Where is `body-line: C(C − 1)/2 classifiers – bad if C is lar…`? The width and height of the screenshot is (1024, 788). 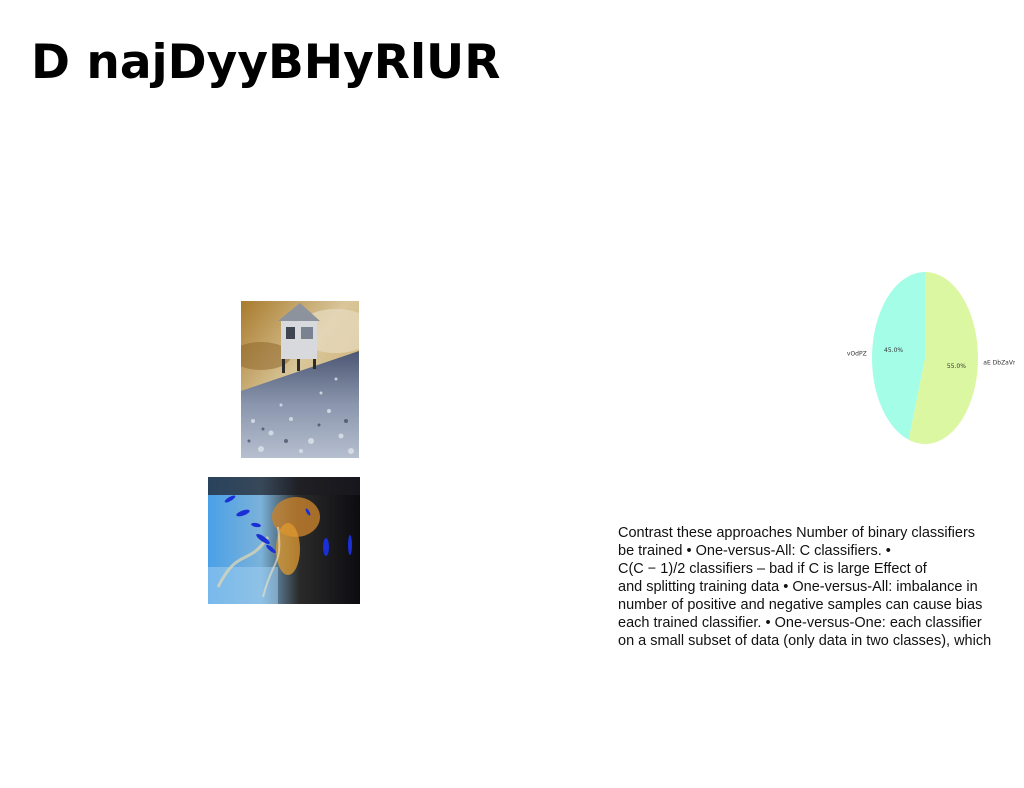 body-line: C(C − 1)/2 classifiers – bad if C is lar… is located at coordinates (772, 569).